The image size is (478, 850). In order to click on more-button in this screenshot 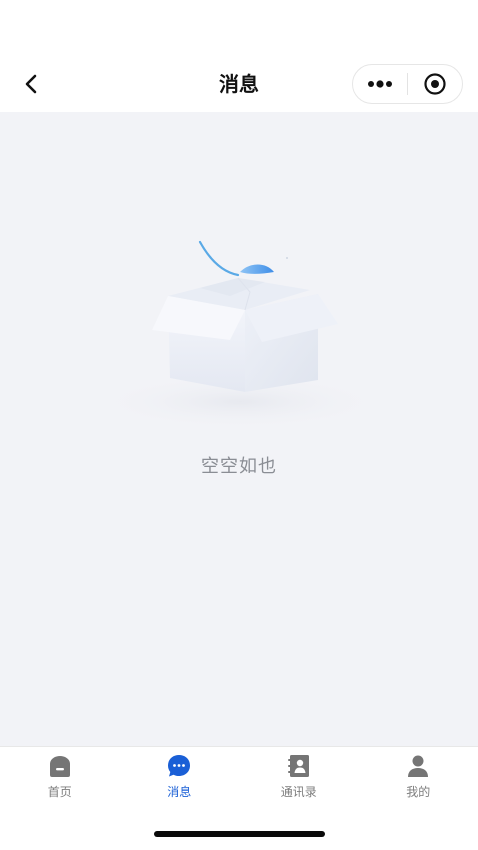, I will do `click(380, 84)`.